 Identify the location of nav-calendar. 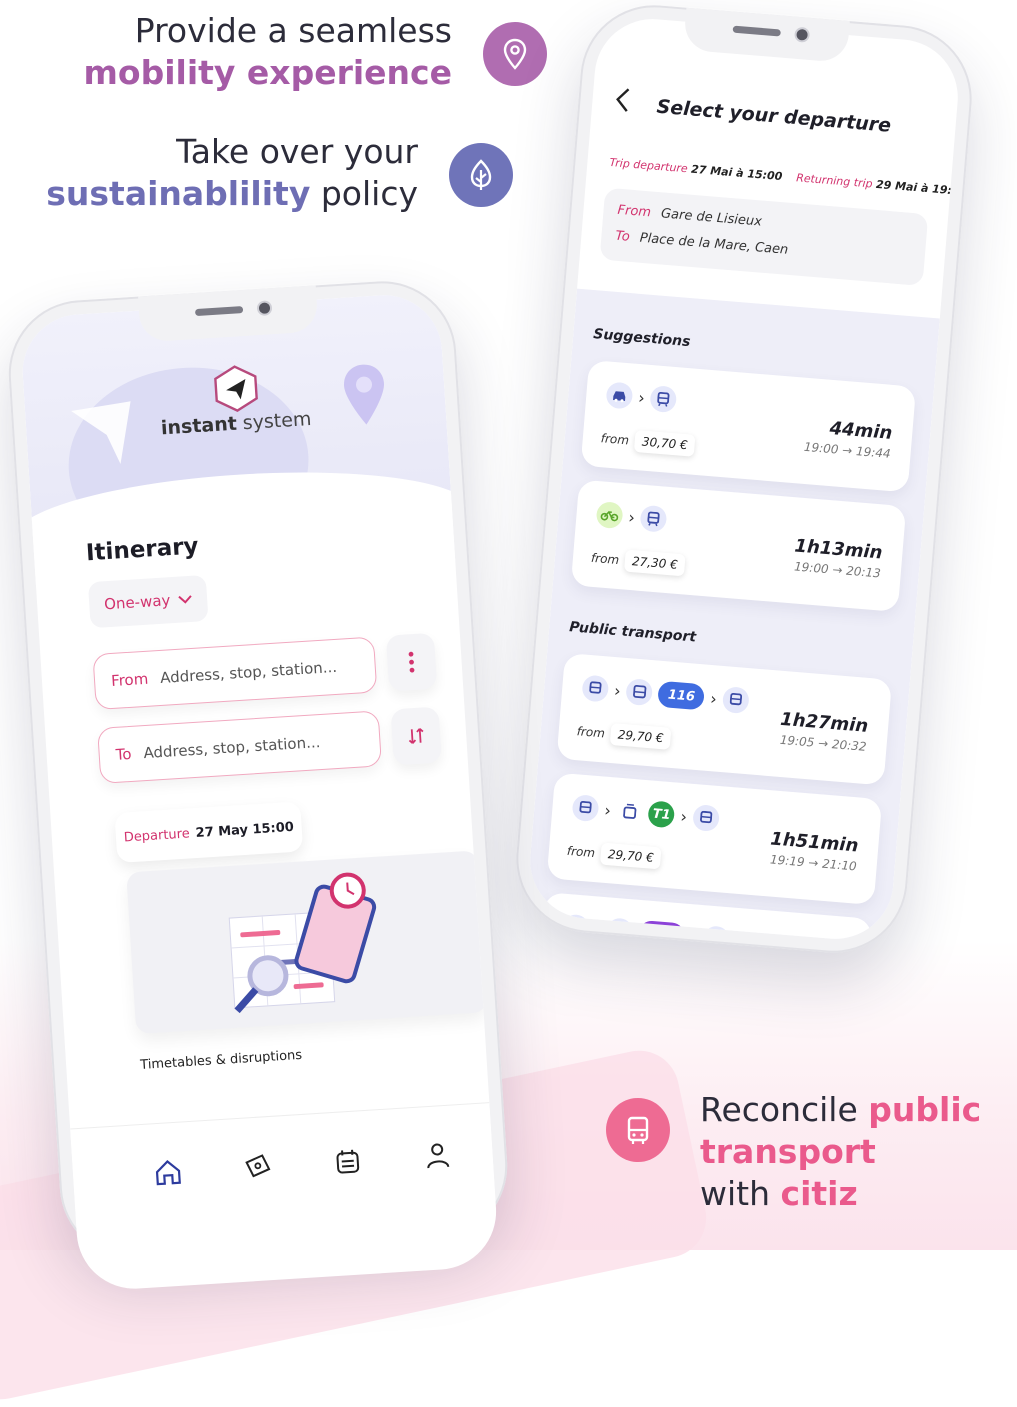
(348, 1161).